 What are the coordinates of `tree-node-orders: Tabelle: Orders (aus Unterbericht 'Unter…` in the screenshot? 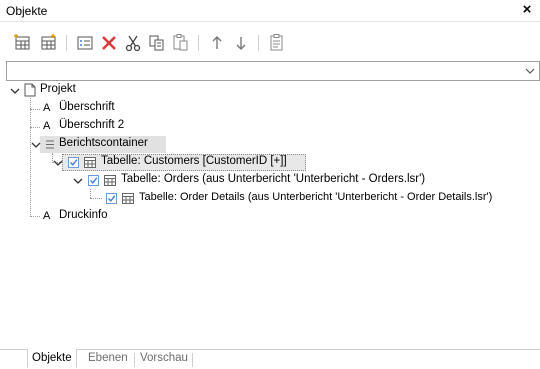 It's located at (231, 181).